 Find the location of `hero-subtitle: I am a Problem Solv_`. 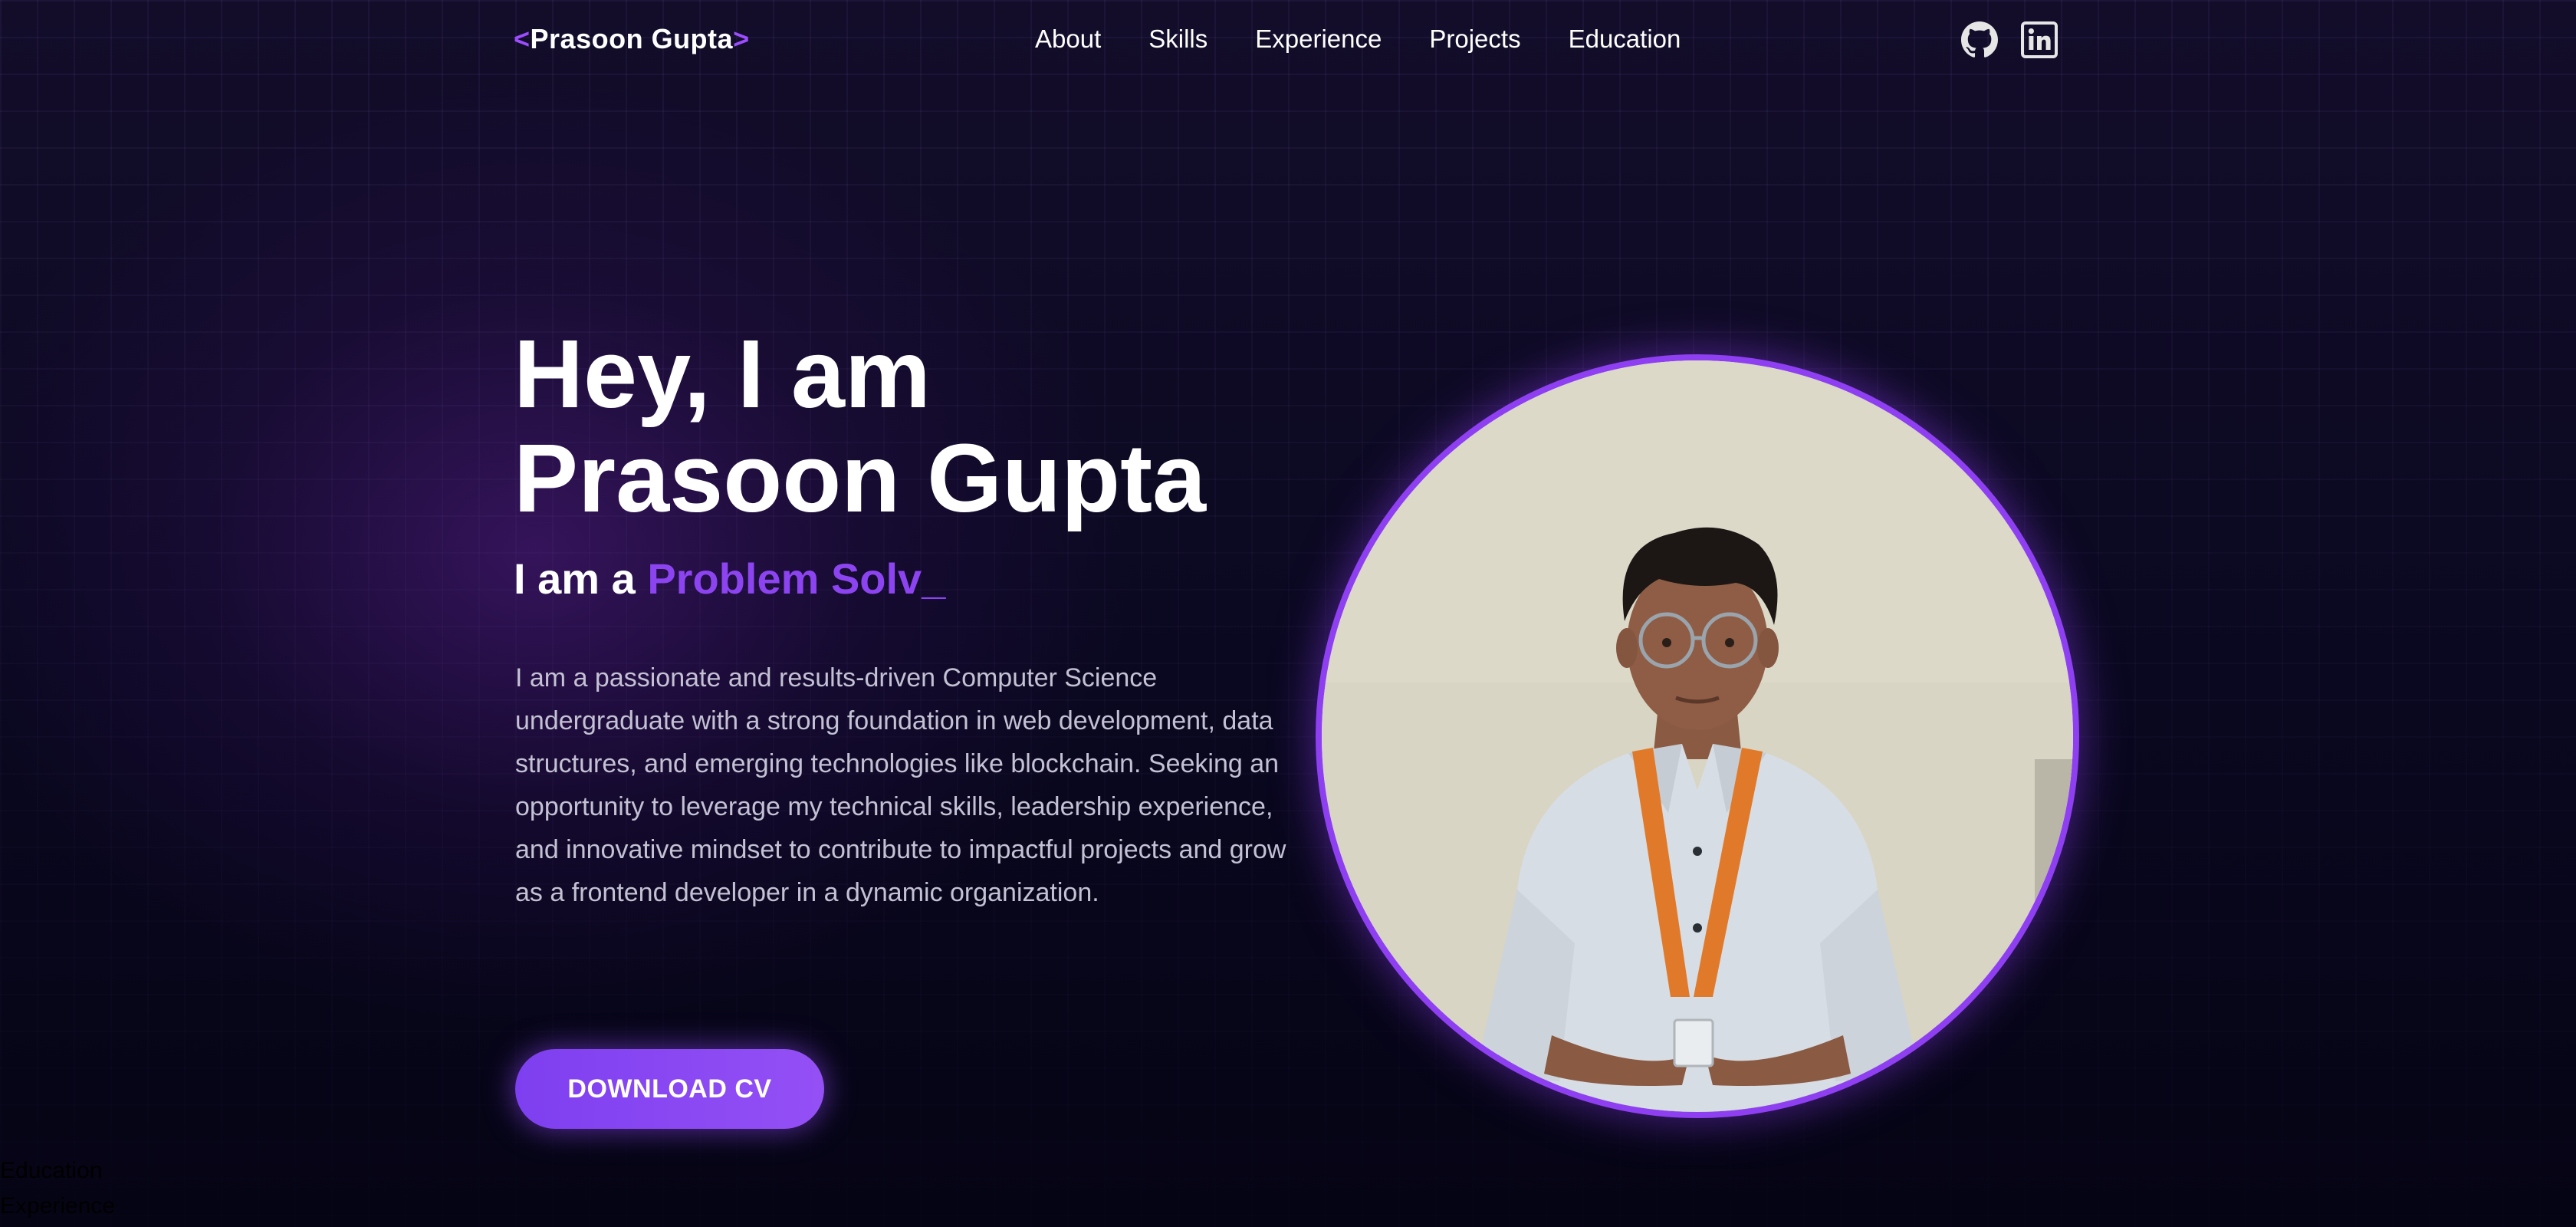

hero-subtitle: I am a Problem Solv_ is located at coordinates (729, 579).